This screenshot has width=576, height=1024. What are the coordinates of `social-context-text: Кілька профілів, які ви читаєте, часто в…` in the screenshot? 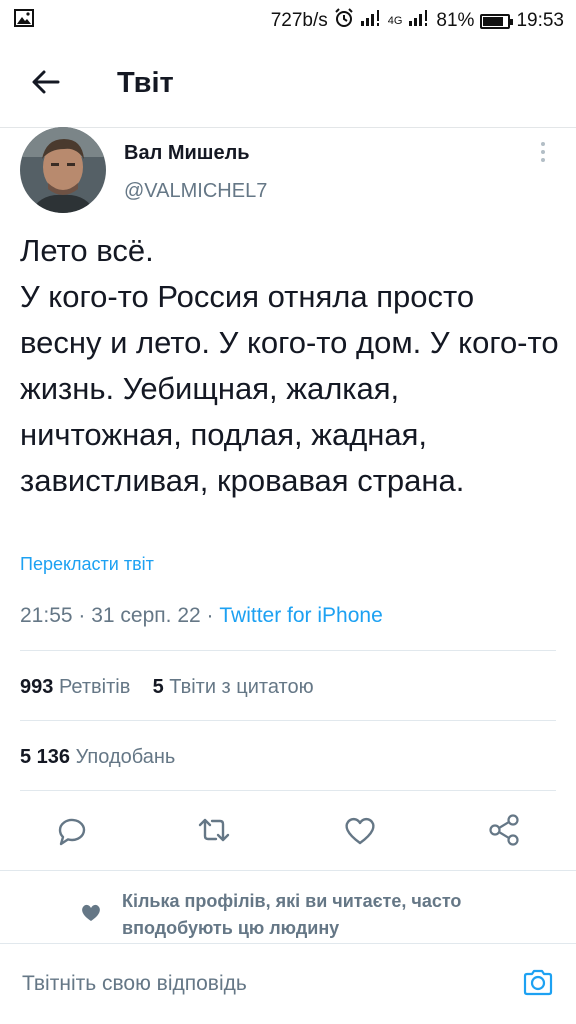 It's located at (292, 914).